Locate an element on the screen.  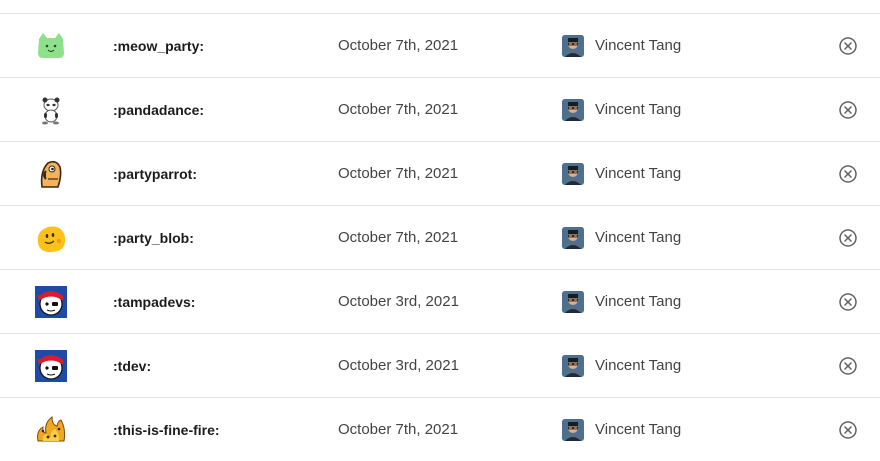
emoji-name: :this-is-fine-fire: is located at coordinates (166, 429).